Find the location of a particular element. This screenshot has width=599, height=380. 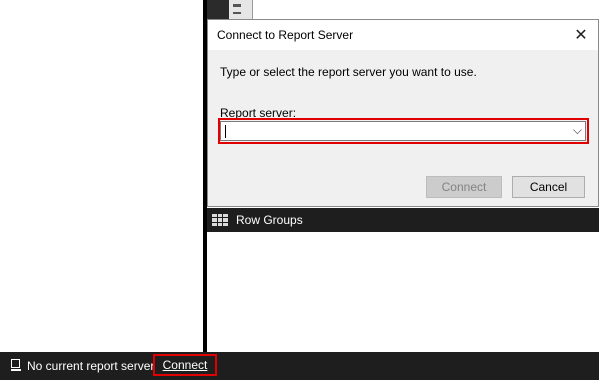

chevron-down-icon: ⌵ is located at coordinates (577, 130).